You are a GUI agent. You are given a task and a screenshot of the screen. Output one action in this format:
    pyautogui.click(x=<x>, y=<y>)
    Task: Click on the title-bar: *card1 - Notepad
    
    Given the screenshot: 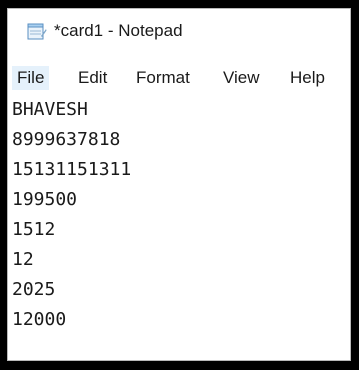 What is the action you would take?
    pyautogui.click(x=179, y=32)
    